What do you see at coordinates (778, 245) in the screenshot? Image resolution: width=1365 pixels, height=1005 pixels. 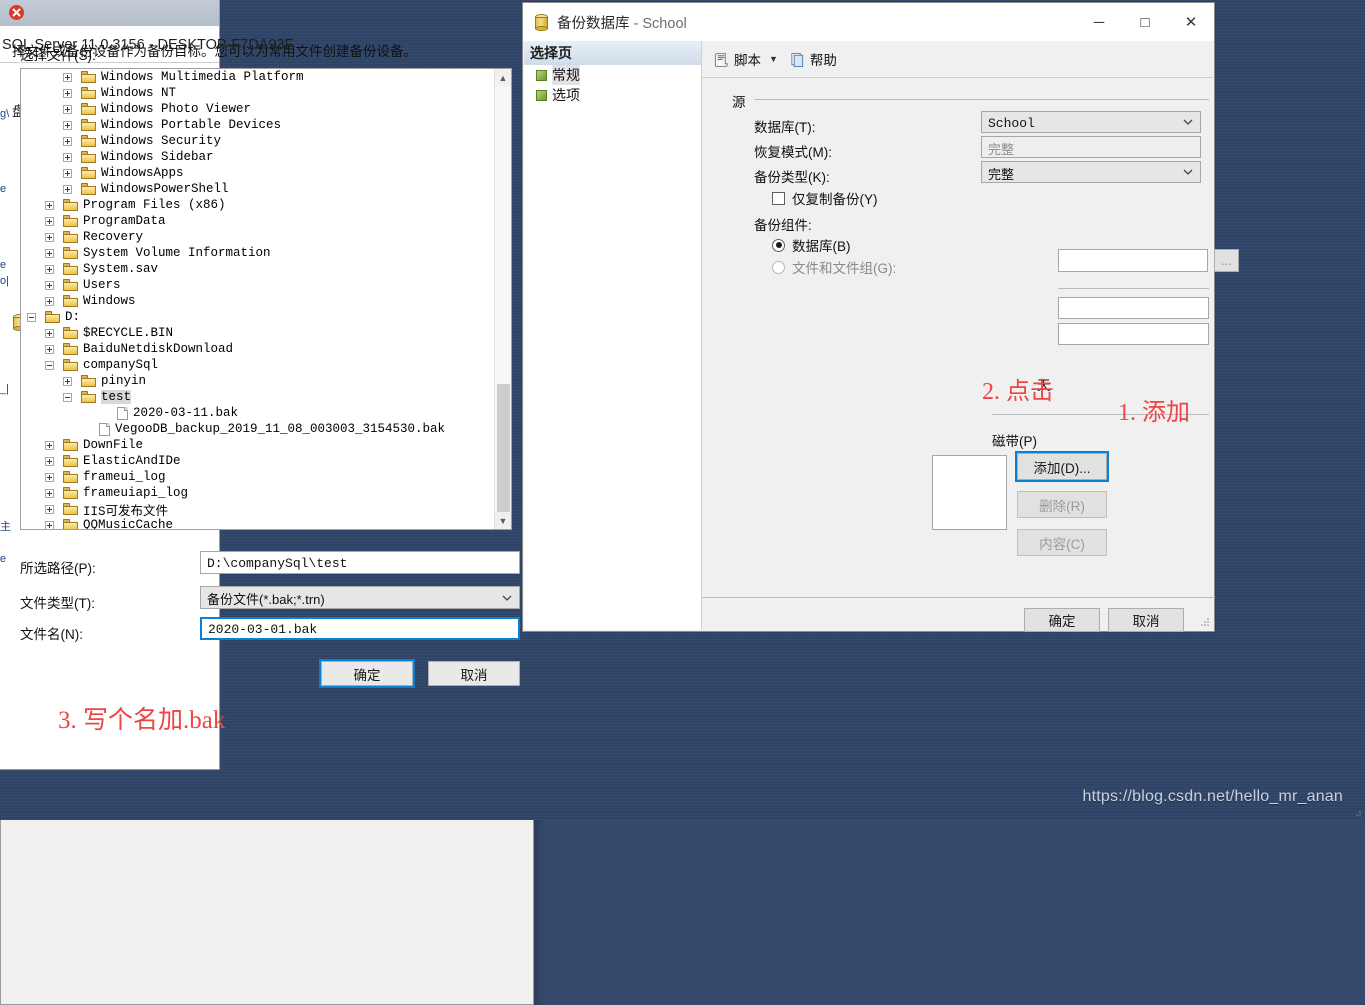 I see `radio-database` at bounding box center [778, 245].